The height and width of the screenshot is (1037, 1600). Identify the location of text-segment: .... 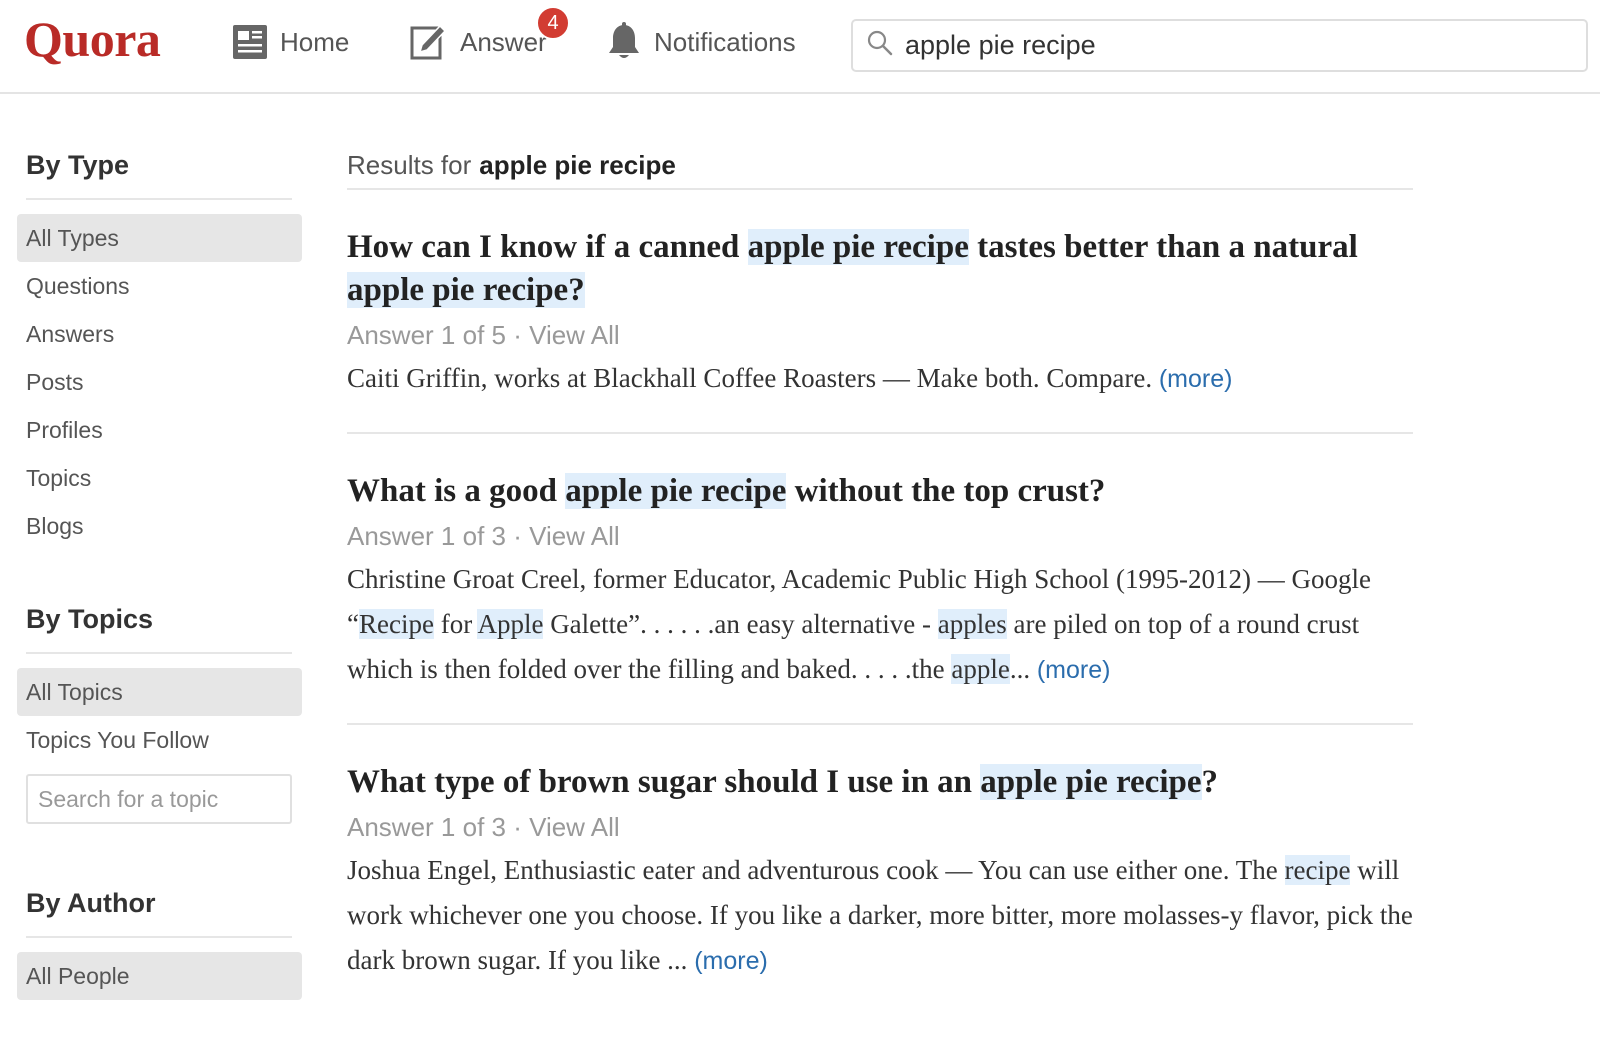
(1023, 669).